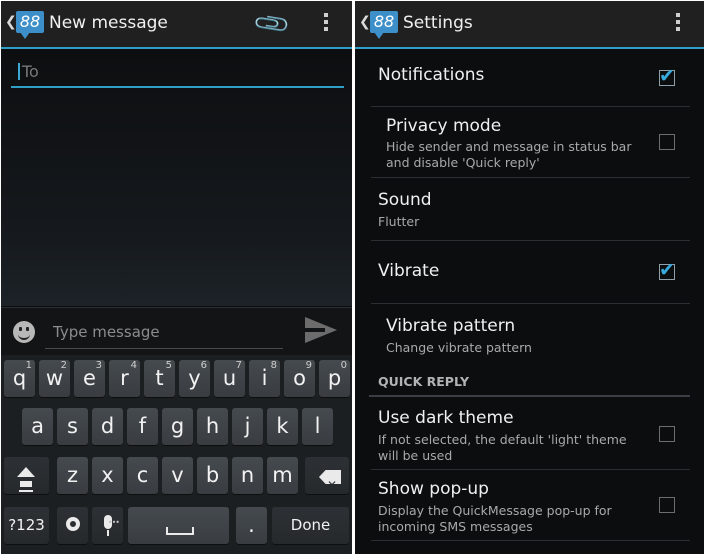  What do you see at coordinates (108, 23) in the screenshot?
I see `compose-title: New message` at bounding box center [108, 23].